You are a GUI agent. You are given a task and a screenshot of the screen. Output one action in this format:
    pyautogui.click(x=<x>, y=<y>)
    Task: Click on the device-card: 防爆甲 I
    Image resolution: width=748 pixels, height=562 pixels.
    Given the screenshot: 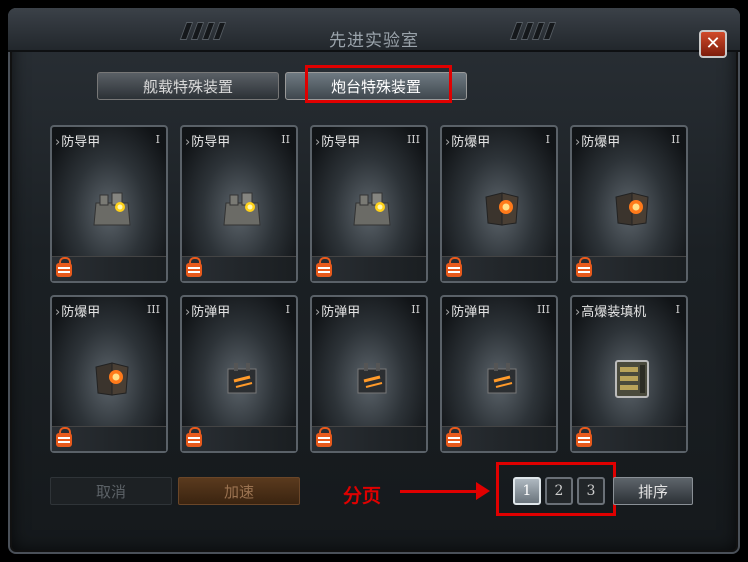 What is the action you would take?
    pyautogui.click(x=499, y=204)
    